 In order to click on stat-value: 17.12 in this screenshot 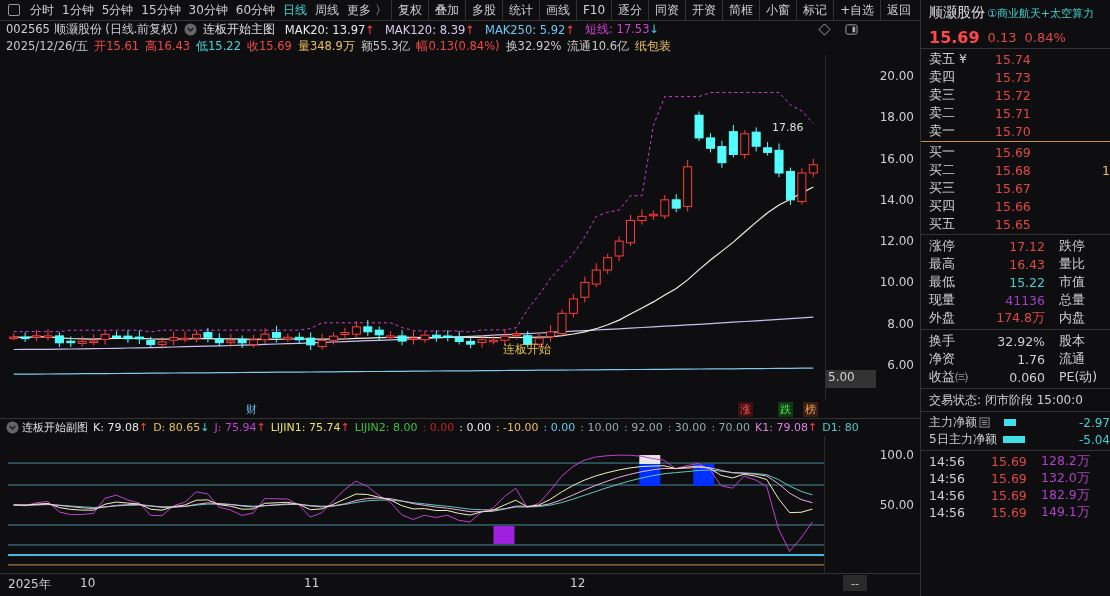, I will do `click(1026, 246)`.